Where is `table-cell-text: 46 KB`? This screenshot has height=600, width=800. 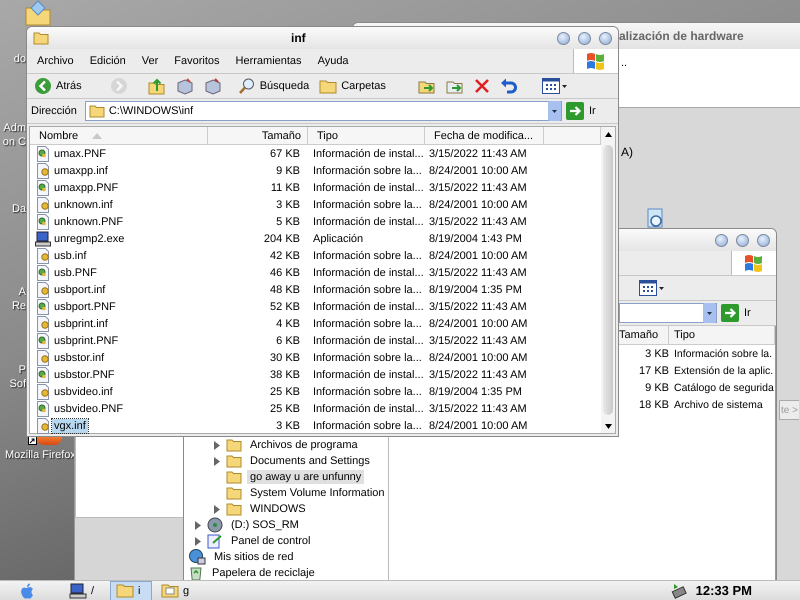 table-cell-text: 46 KB is located at coordinates (285, 272).